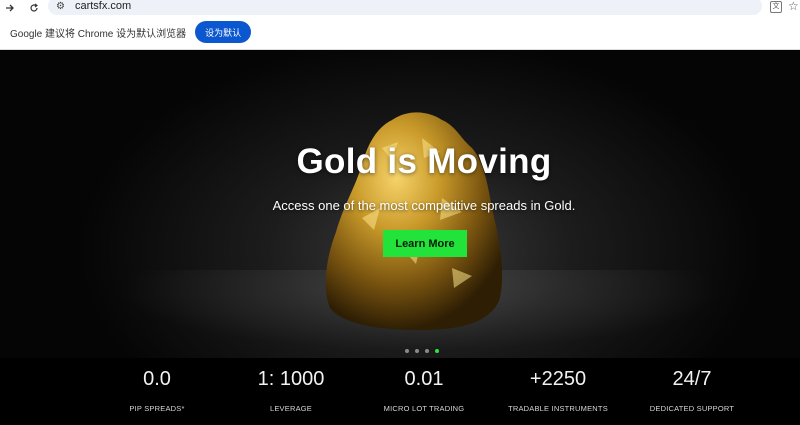  I want to click on forward-icon, so click(10, 7).